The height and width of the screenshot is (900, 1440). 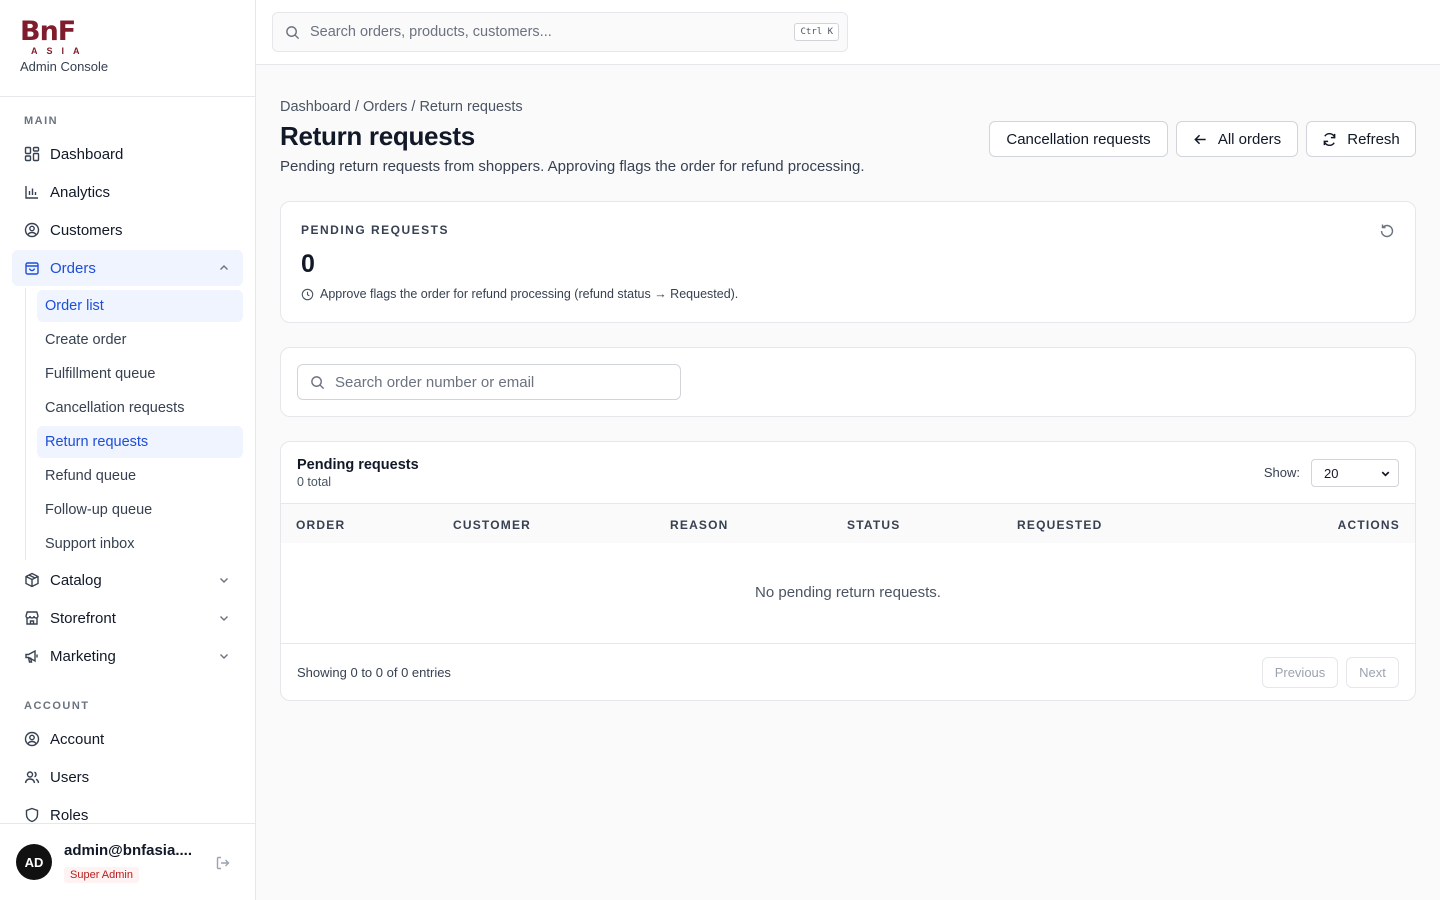 I want to click on megaphone-icon, so click(x=31, y=656).